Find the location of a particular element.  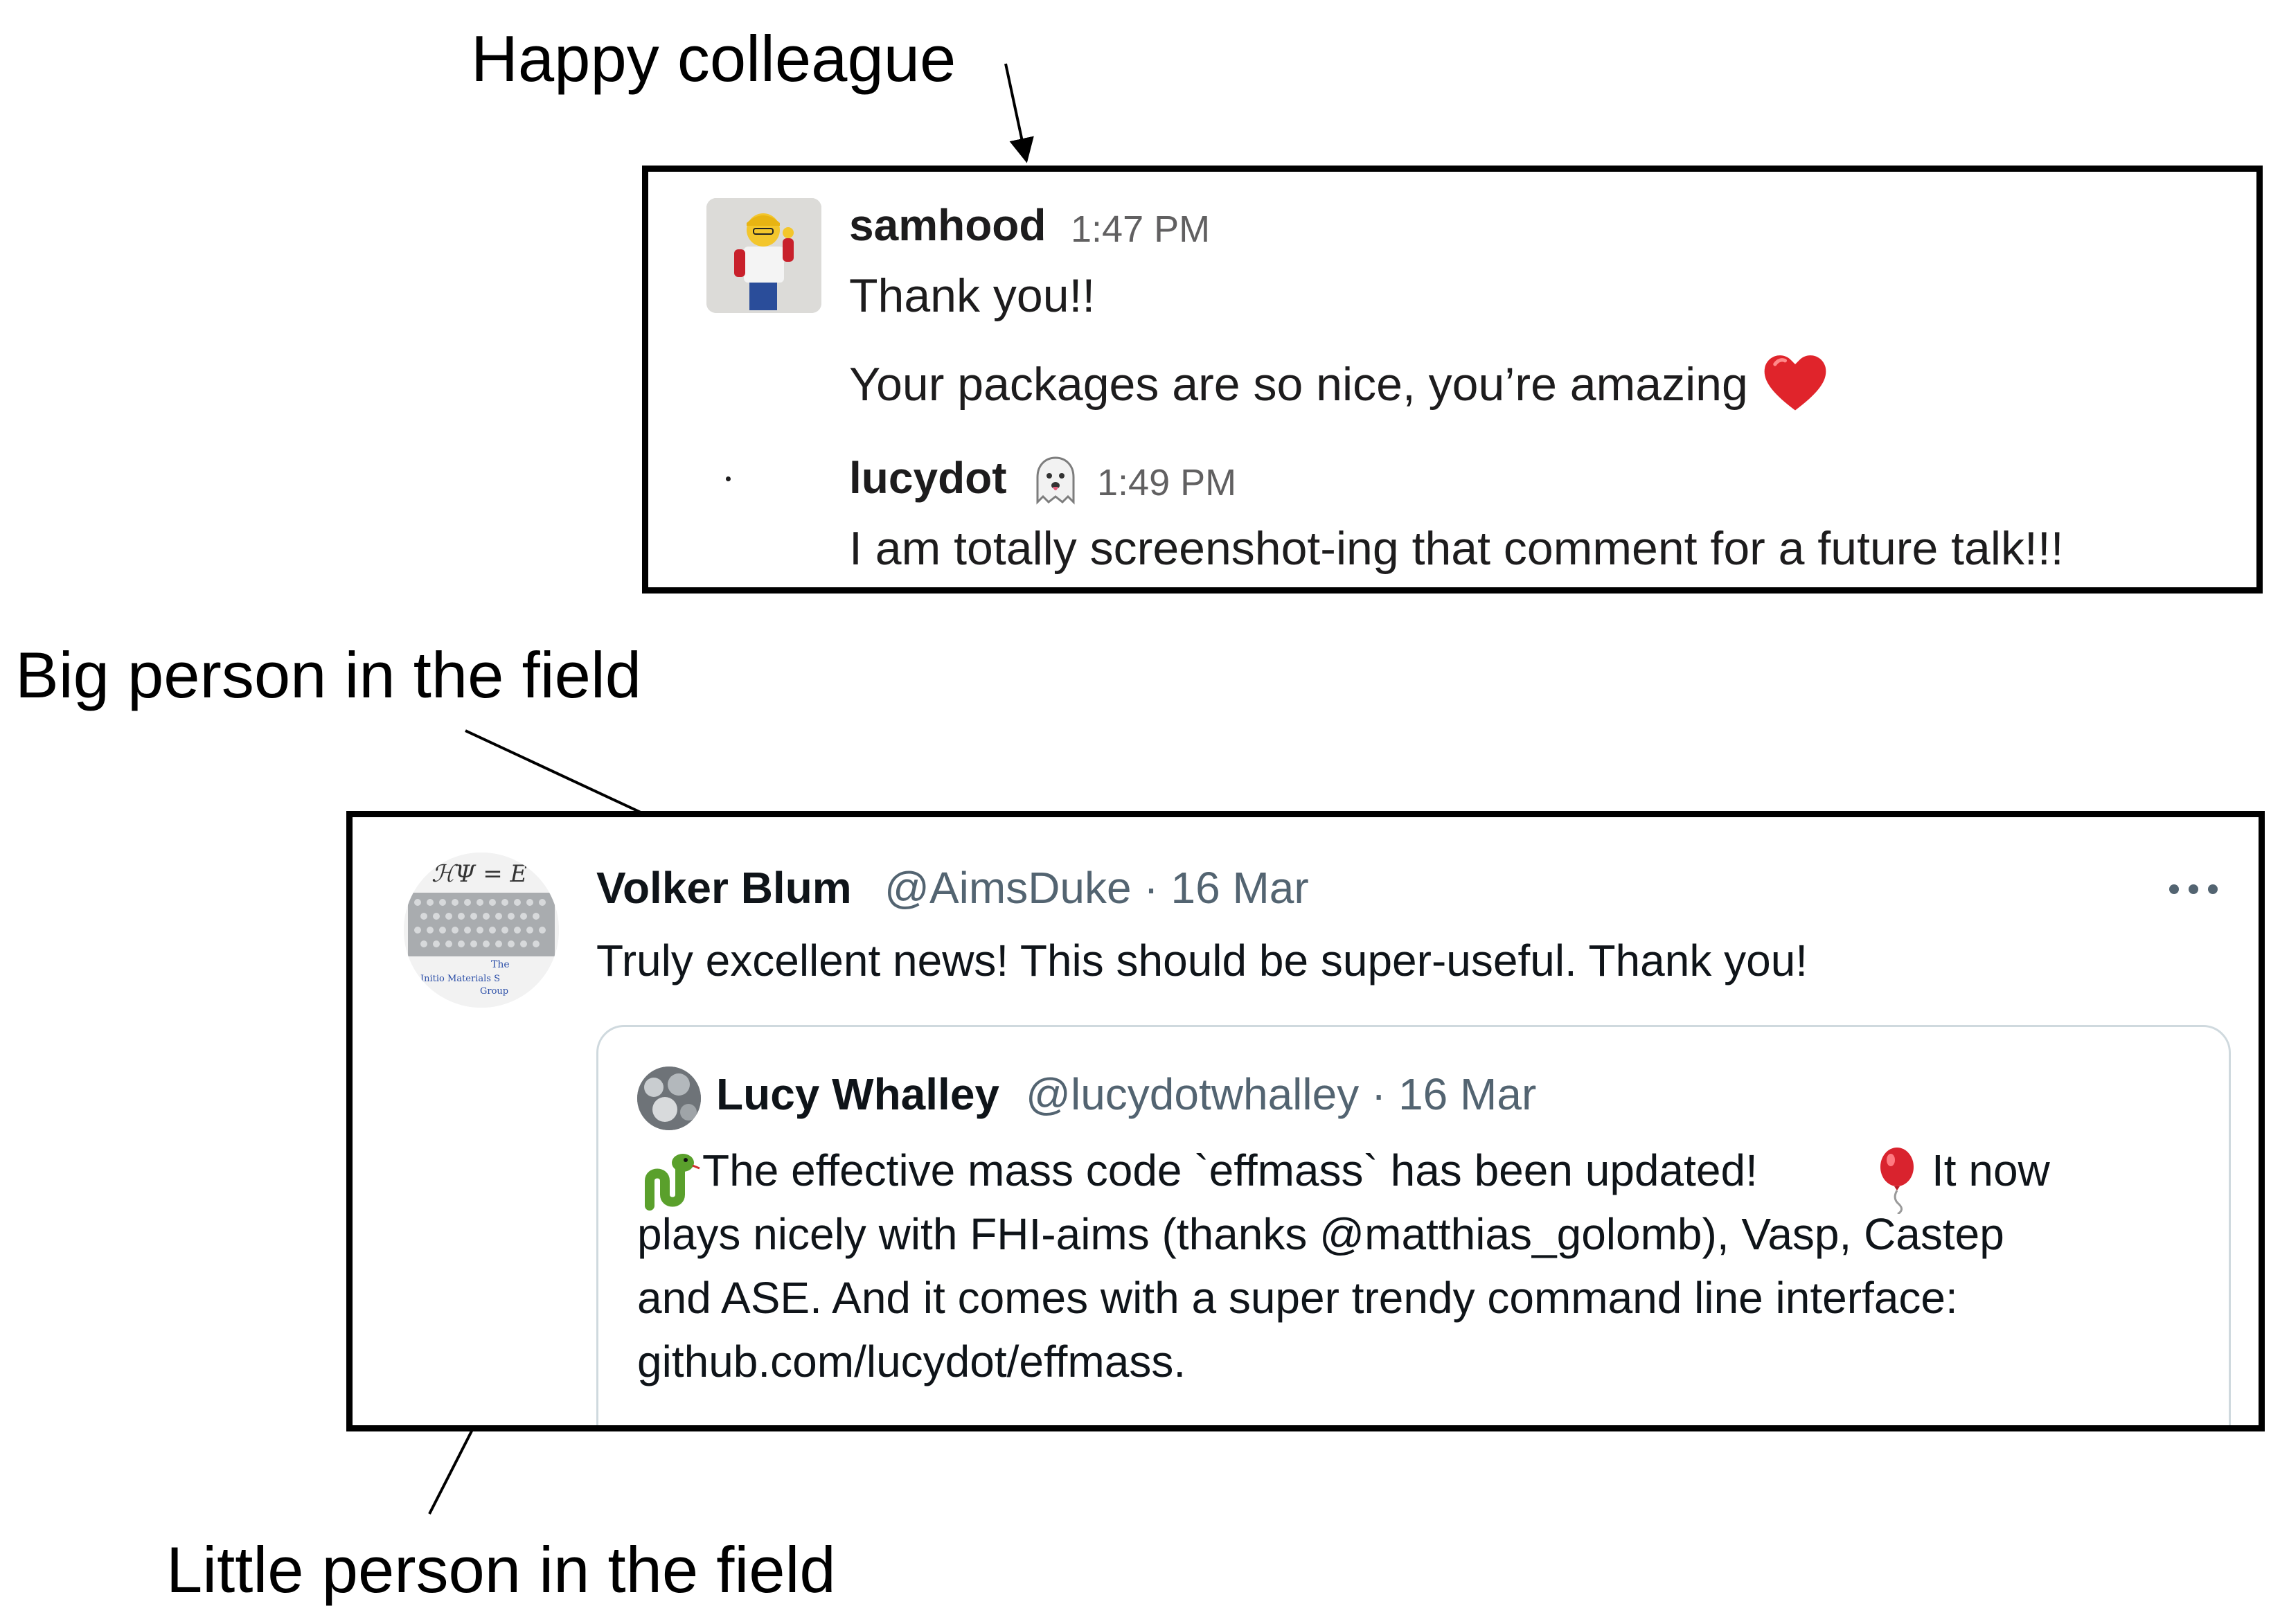

message-author: samhood is located at coordinates (947, 225).